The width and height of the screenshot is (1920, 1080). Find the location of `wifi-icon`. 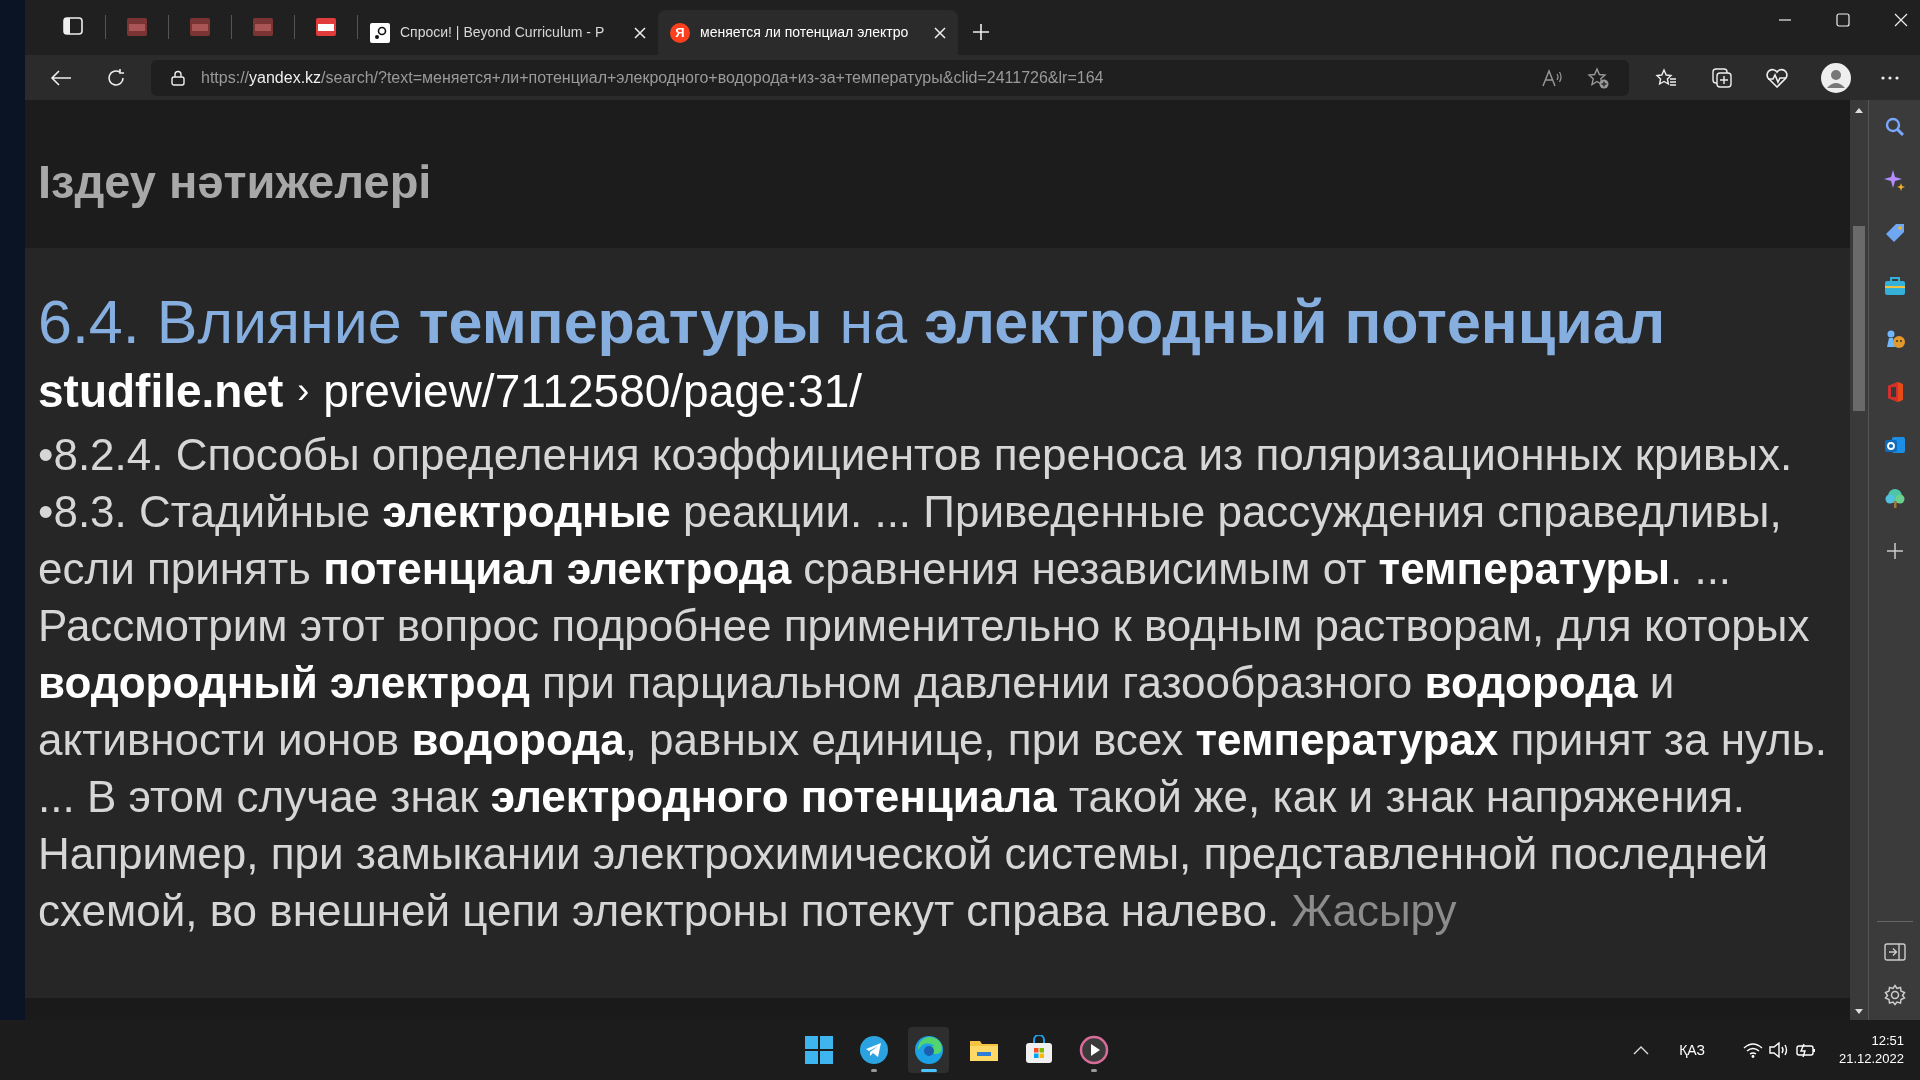

wifi-icon is located at coordinates (1752, 1050).